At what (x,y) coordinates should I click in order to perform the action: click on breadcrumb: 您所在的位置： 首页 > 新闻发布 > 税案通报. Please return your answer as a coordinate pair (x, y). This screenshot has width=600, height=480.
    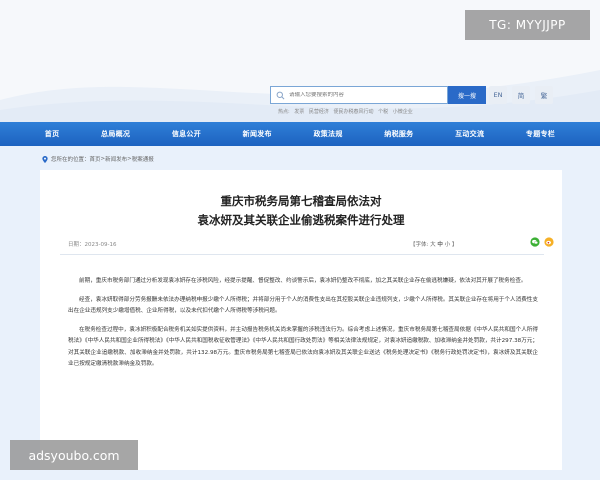
    Looking at the image, I should click on (98, 159).